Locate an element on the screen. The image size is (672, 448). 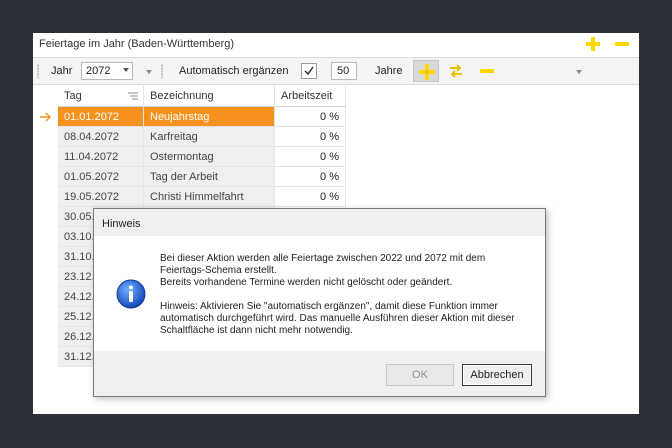
grid-cell-date-text: 08.04.2072 is located at coordinates (92, 137).